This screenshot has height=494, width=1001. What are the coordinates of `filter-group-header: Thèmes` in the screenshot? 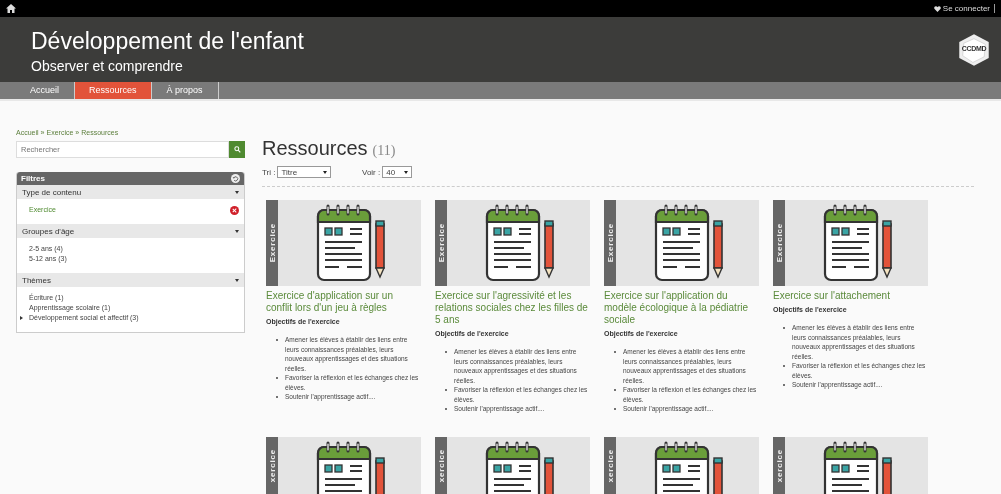 It's located at (130, 280).